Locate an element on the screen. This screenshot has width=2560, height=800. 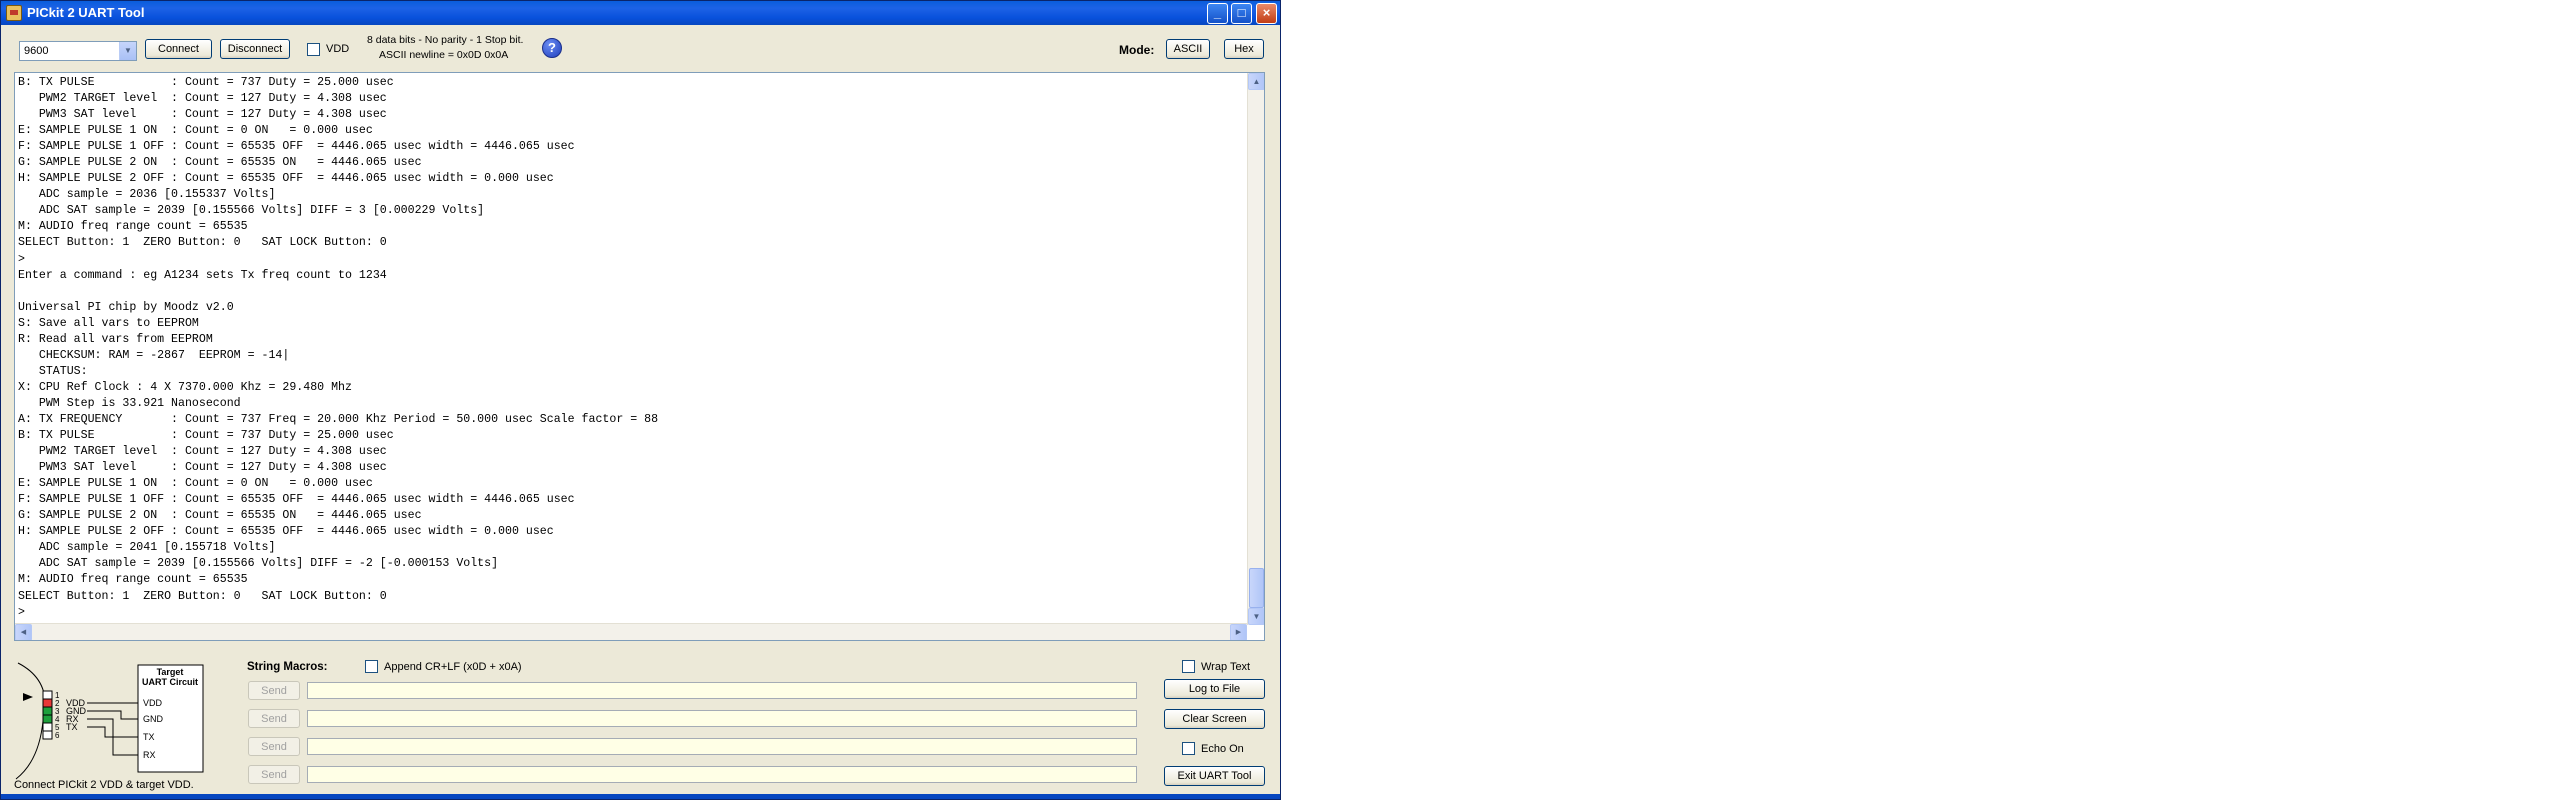
help-icon: ? is located at coordinates (552, 48).